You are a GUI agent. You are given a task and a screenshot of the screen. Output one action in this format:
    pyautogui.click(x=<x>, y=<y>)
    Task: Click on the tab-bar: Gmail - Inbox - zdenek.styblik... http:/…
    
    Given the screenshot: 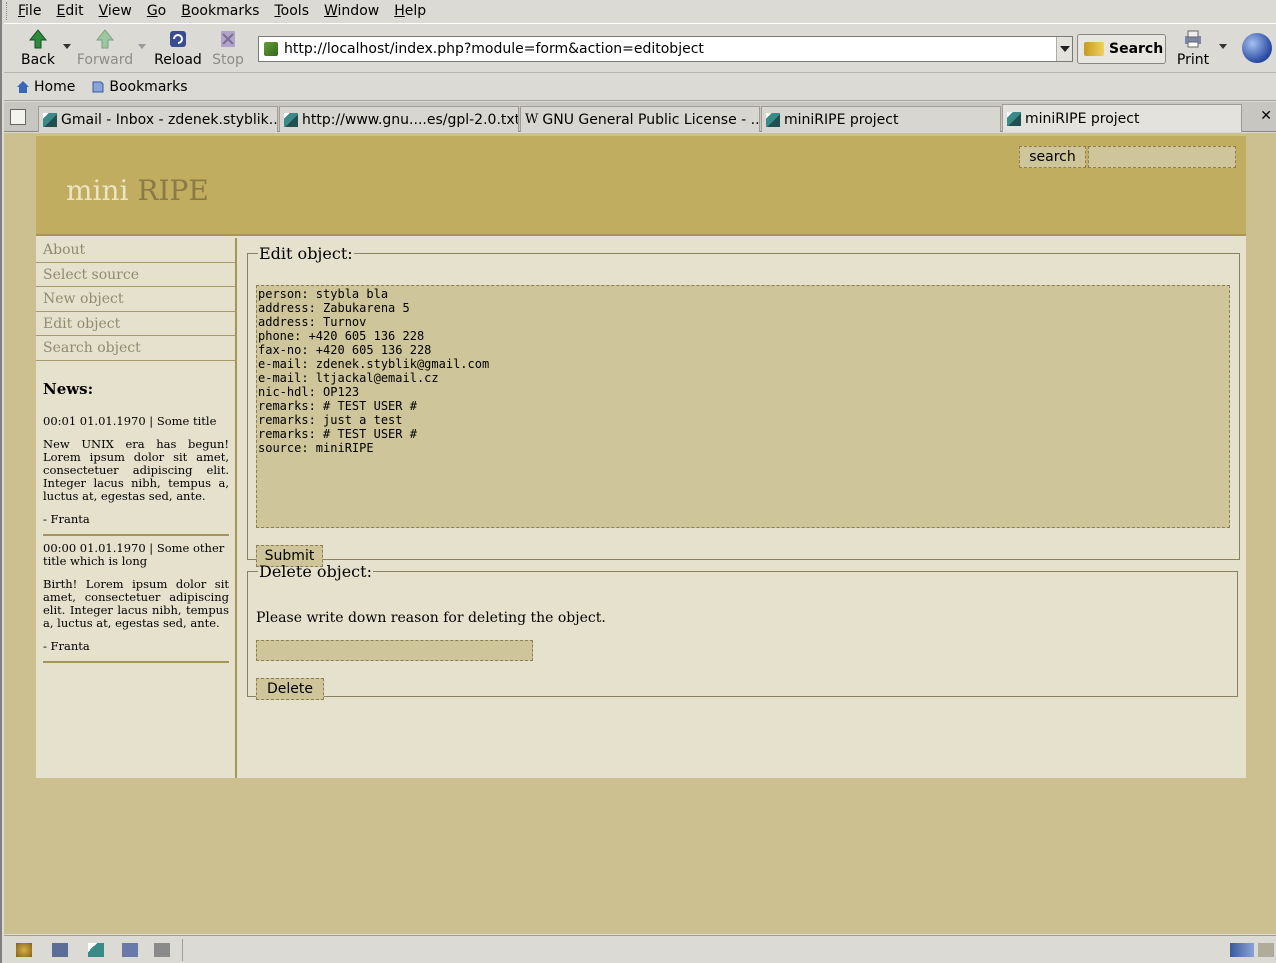 What is the action you would take?
    pyautogui.click(x=640, y=117)
    